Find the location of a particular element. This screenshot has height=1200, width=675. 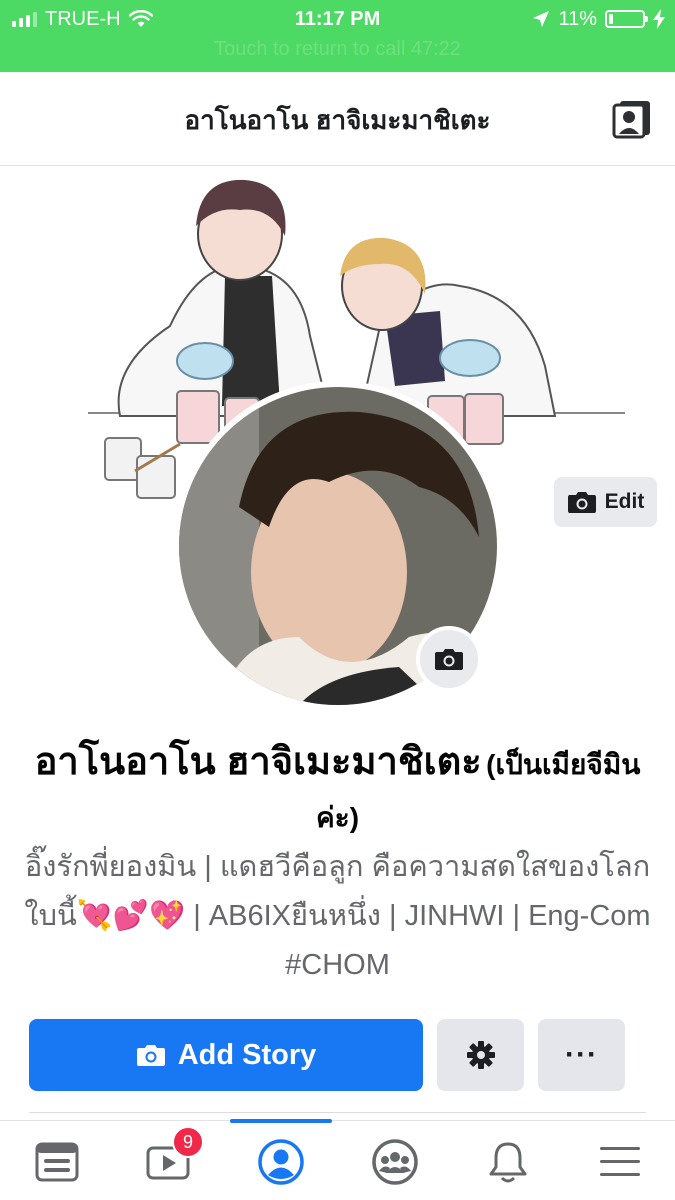

edit-cover-button: Edit is located at coordinates (605, 502).